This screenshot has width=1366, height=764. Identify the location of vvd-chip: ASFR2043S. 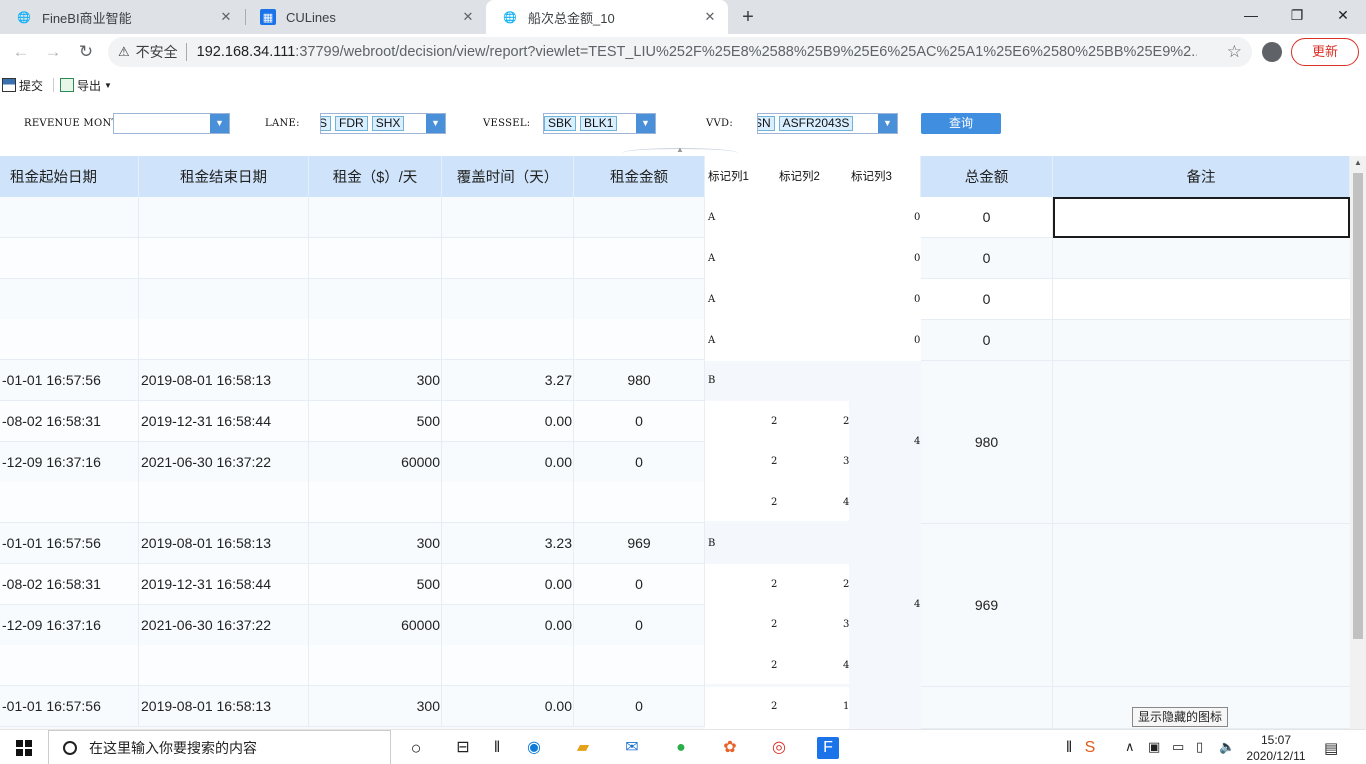
(816, 123).